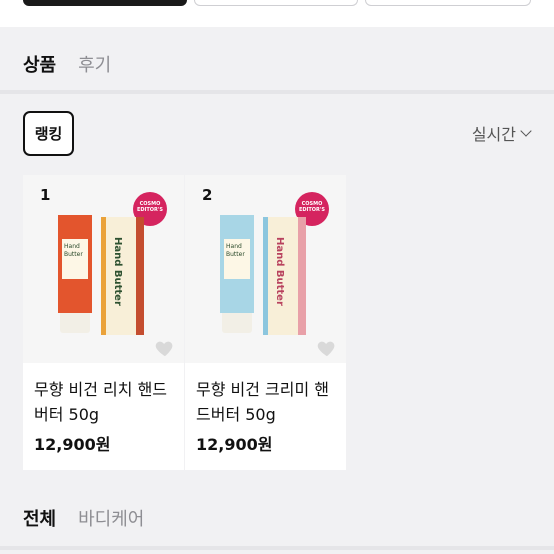 The image size is (554, 554). What do you see at coordinates (277, 518) in the screenshot?
I see `category-tabs: 전체 바디케어` at bounding box center [277, 518].